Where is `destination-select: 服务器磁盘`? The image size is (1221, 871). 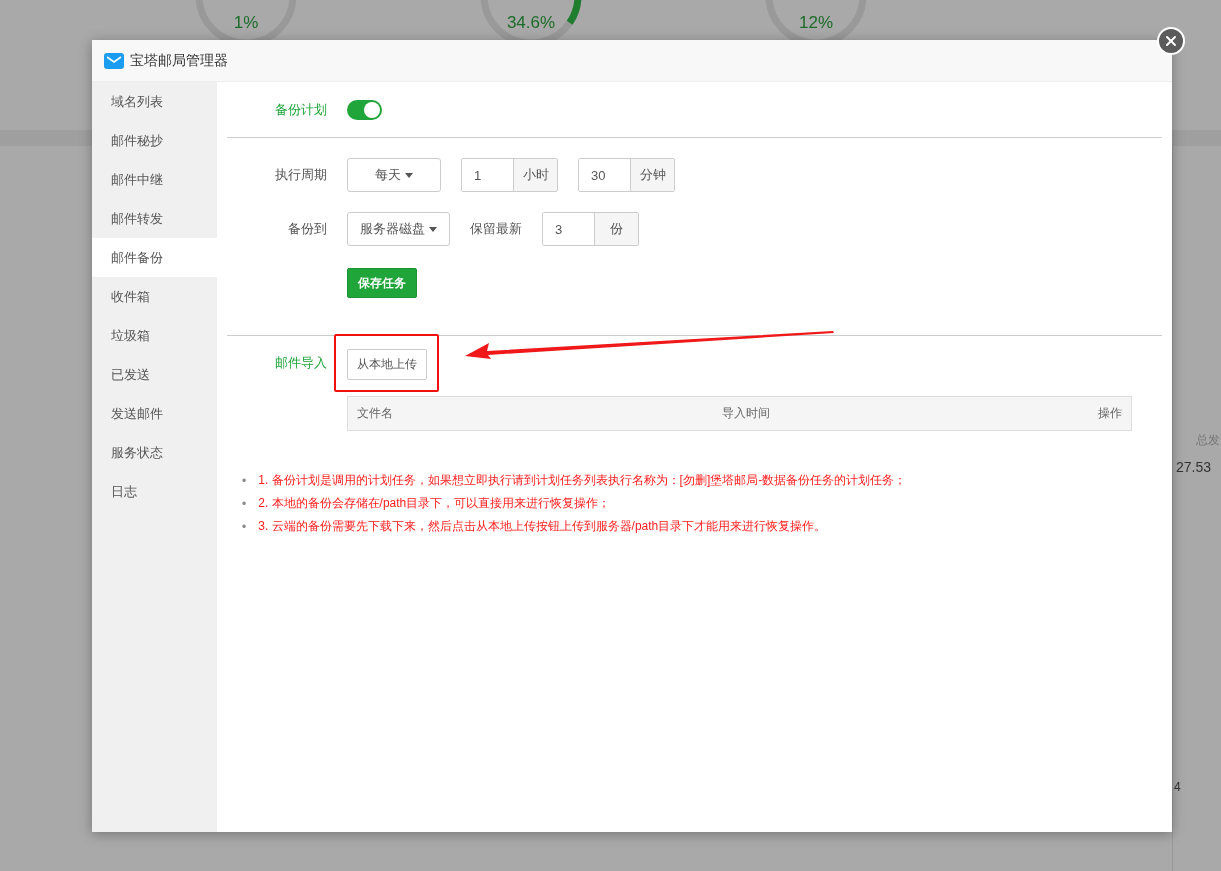 destination-select: 服务器磁盘 is located at coordinates (398, 229).